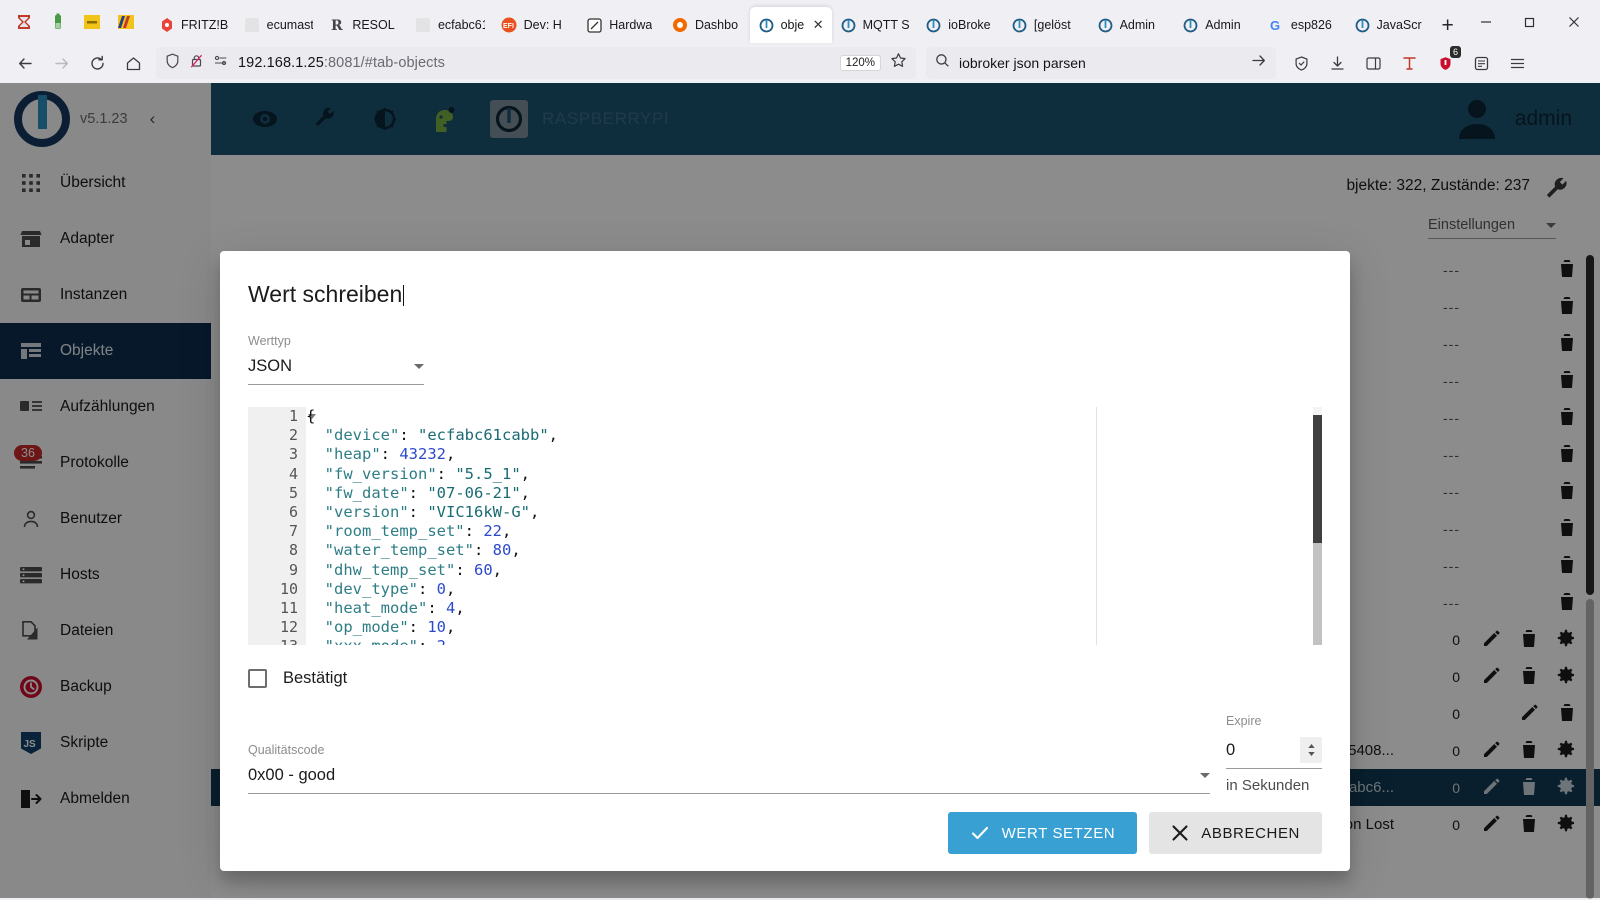  Describe the element at coordinates (25, 63) in the screenshot. I see `back-button` at that location.